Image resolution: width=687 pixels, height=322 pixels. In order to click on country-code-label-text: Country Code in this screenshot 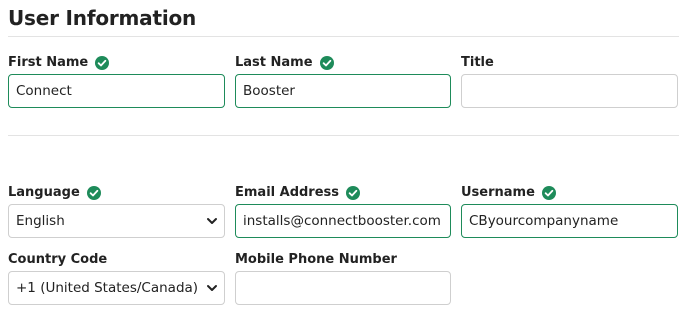, I will do `click(58, 259)`.